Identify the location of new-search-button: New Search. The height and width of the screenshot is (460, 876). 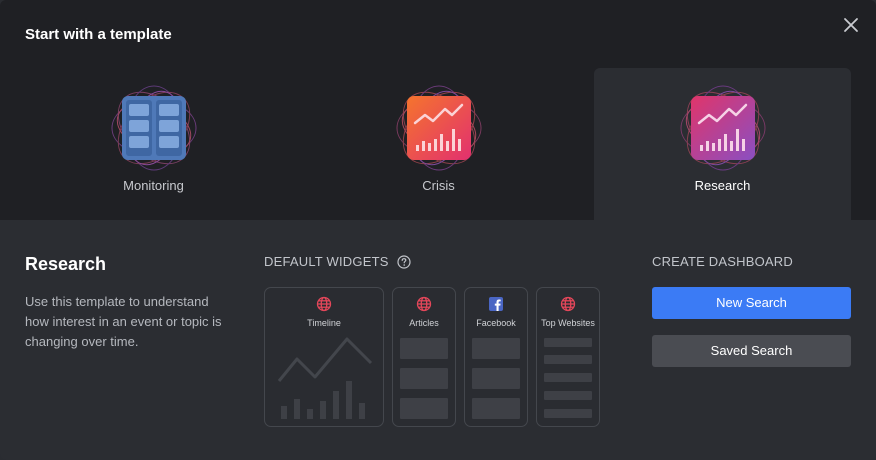
(751, 303).